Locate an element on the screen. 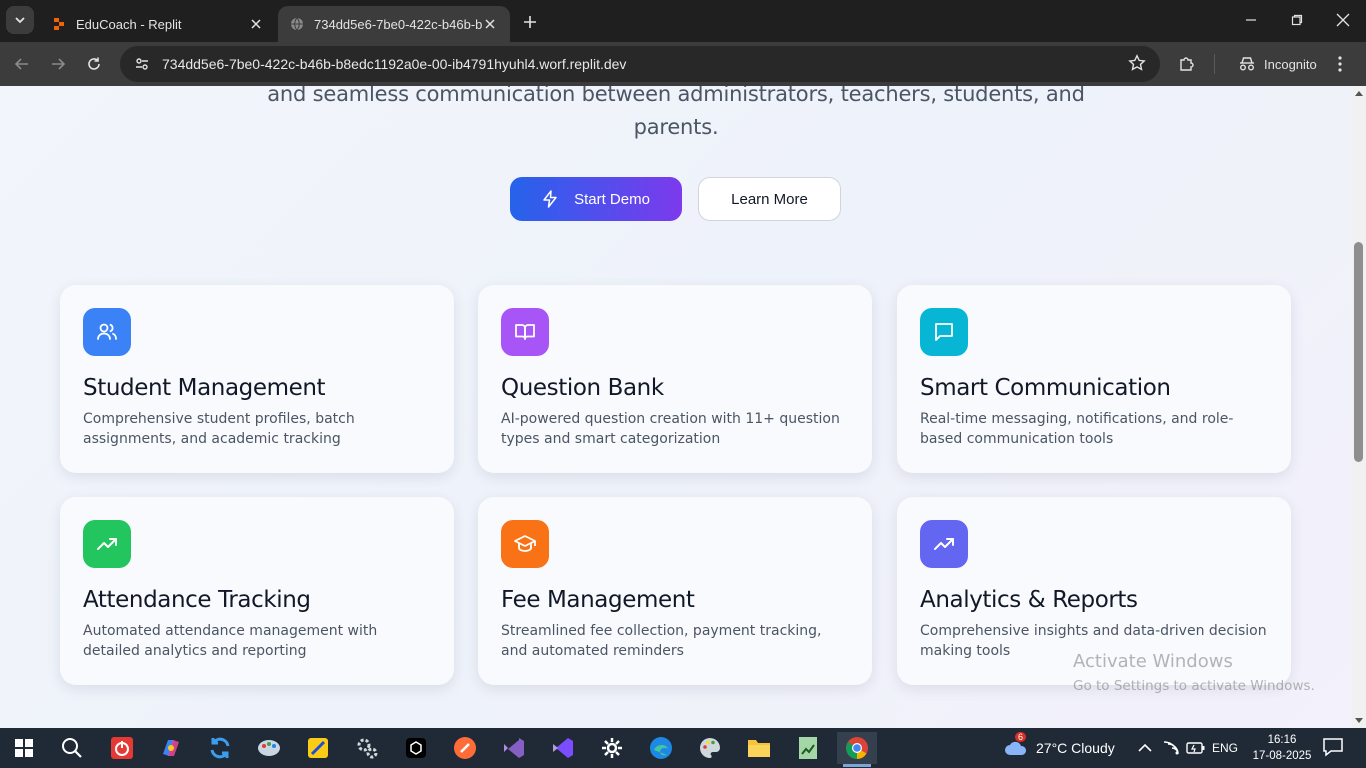 The width and height of the screenshot is (1366, 768). taskbar-app-cube is located at coordinates (416, 748).